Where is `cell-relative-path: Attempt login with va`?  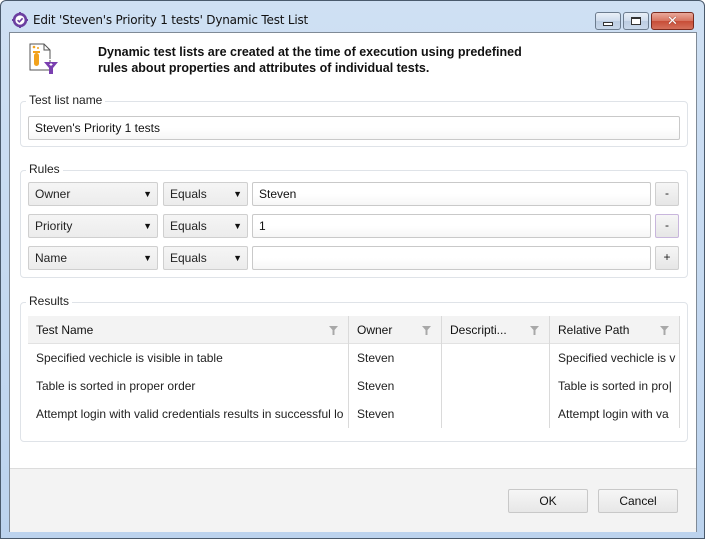
cell-relative-path: Attempt login with va is located at coordinates (615, 414).